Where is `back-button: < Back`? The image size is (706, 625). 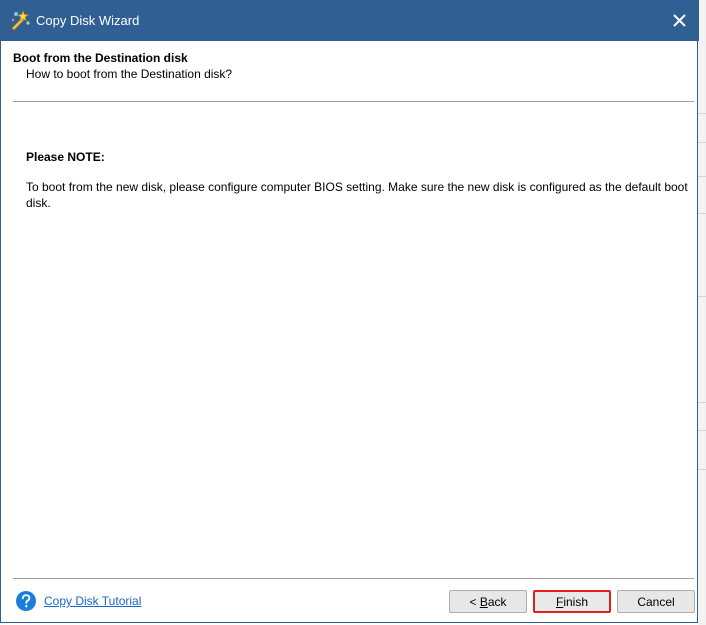 back-button: < Back is located at coordinates (488, 601).